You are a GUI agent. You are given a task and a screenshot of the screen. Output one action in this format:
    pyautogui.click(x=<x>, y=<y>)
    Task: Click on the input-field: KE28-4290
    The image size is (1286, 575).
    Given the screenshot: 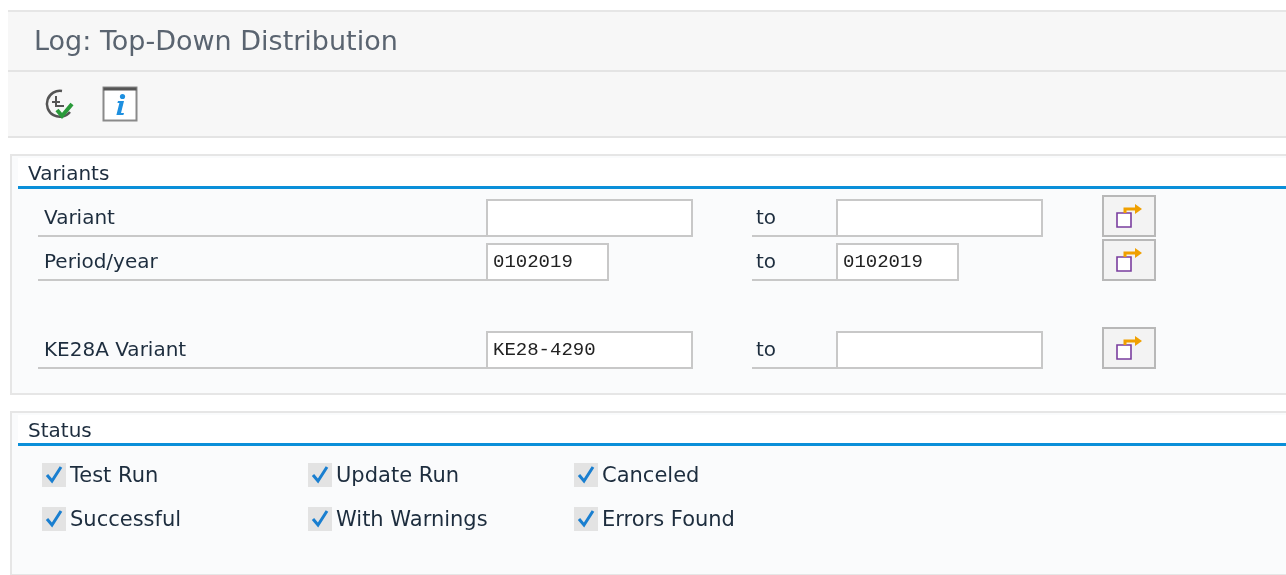 What is the action you would take?
    pyautogui.click(x=589, y=350)
    